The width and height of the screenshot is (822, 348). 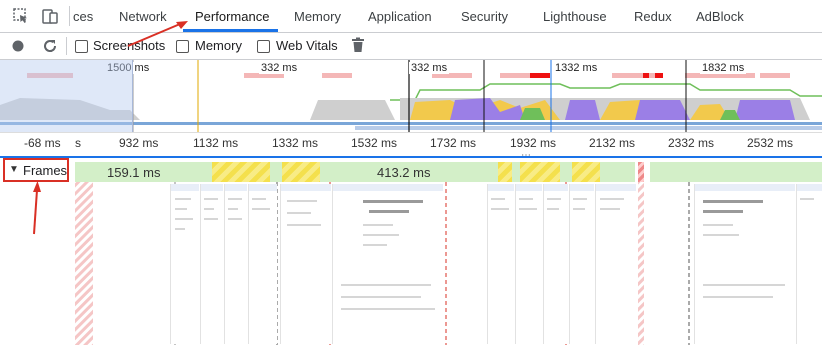 What do you see at coordinates (218, 45) in the screenshot?
I see `memory-label: Memory` at bounding box center [218, 45].